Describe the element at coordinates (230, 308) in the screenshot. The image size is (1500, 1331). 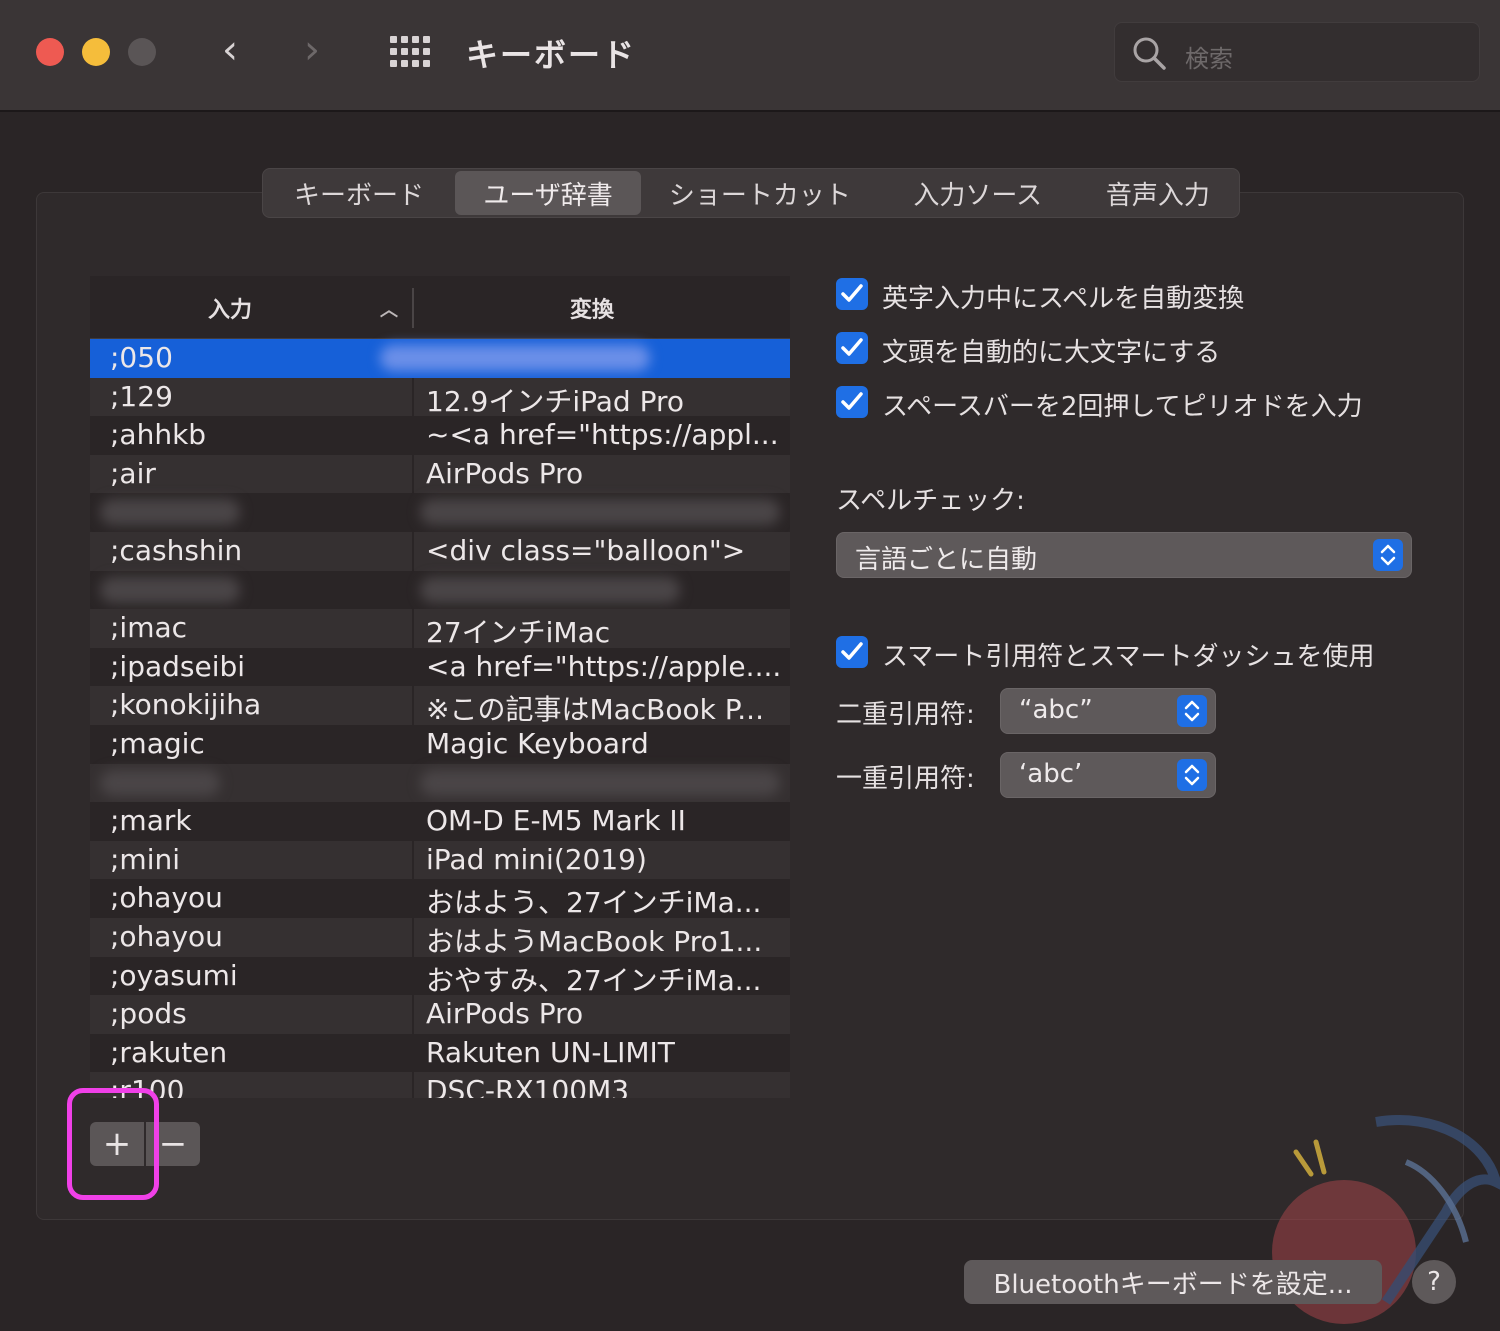
I see `column-header-input: 入力` at that location.